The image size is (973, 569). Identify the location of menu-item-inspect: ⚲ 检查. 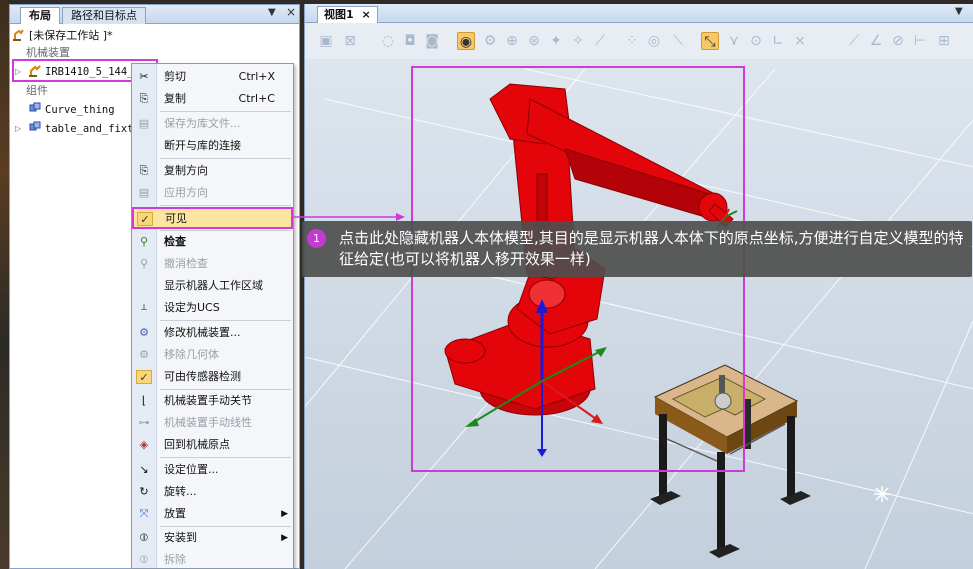
(212, 242).